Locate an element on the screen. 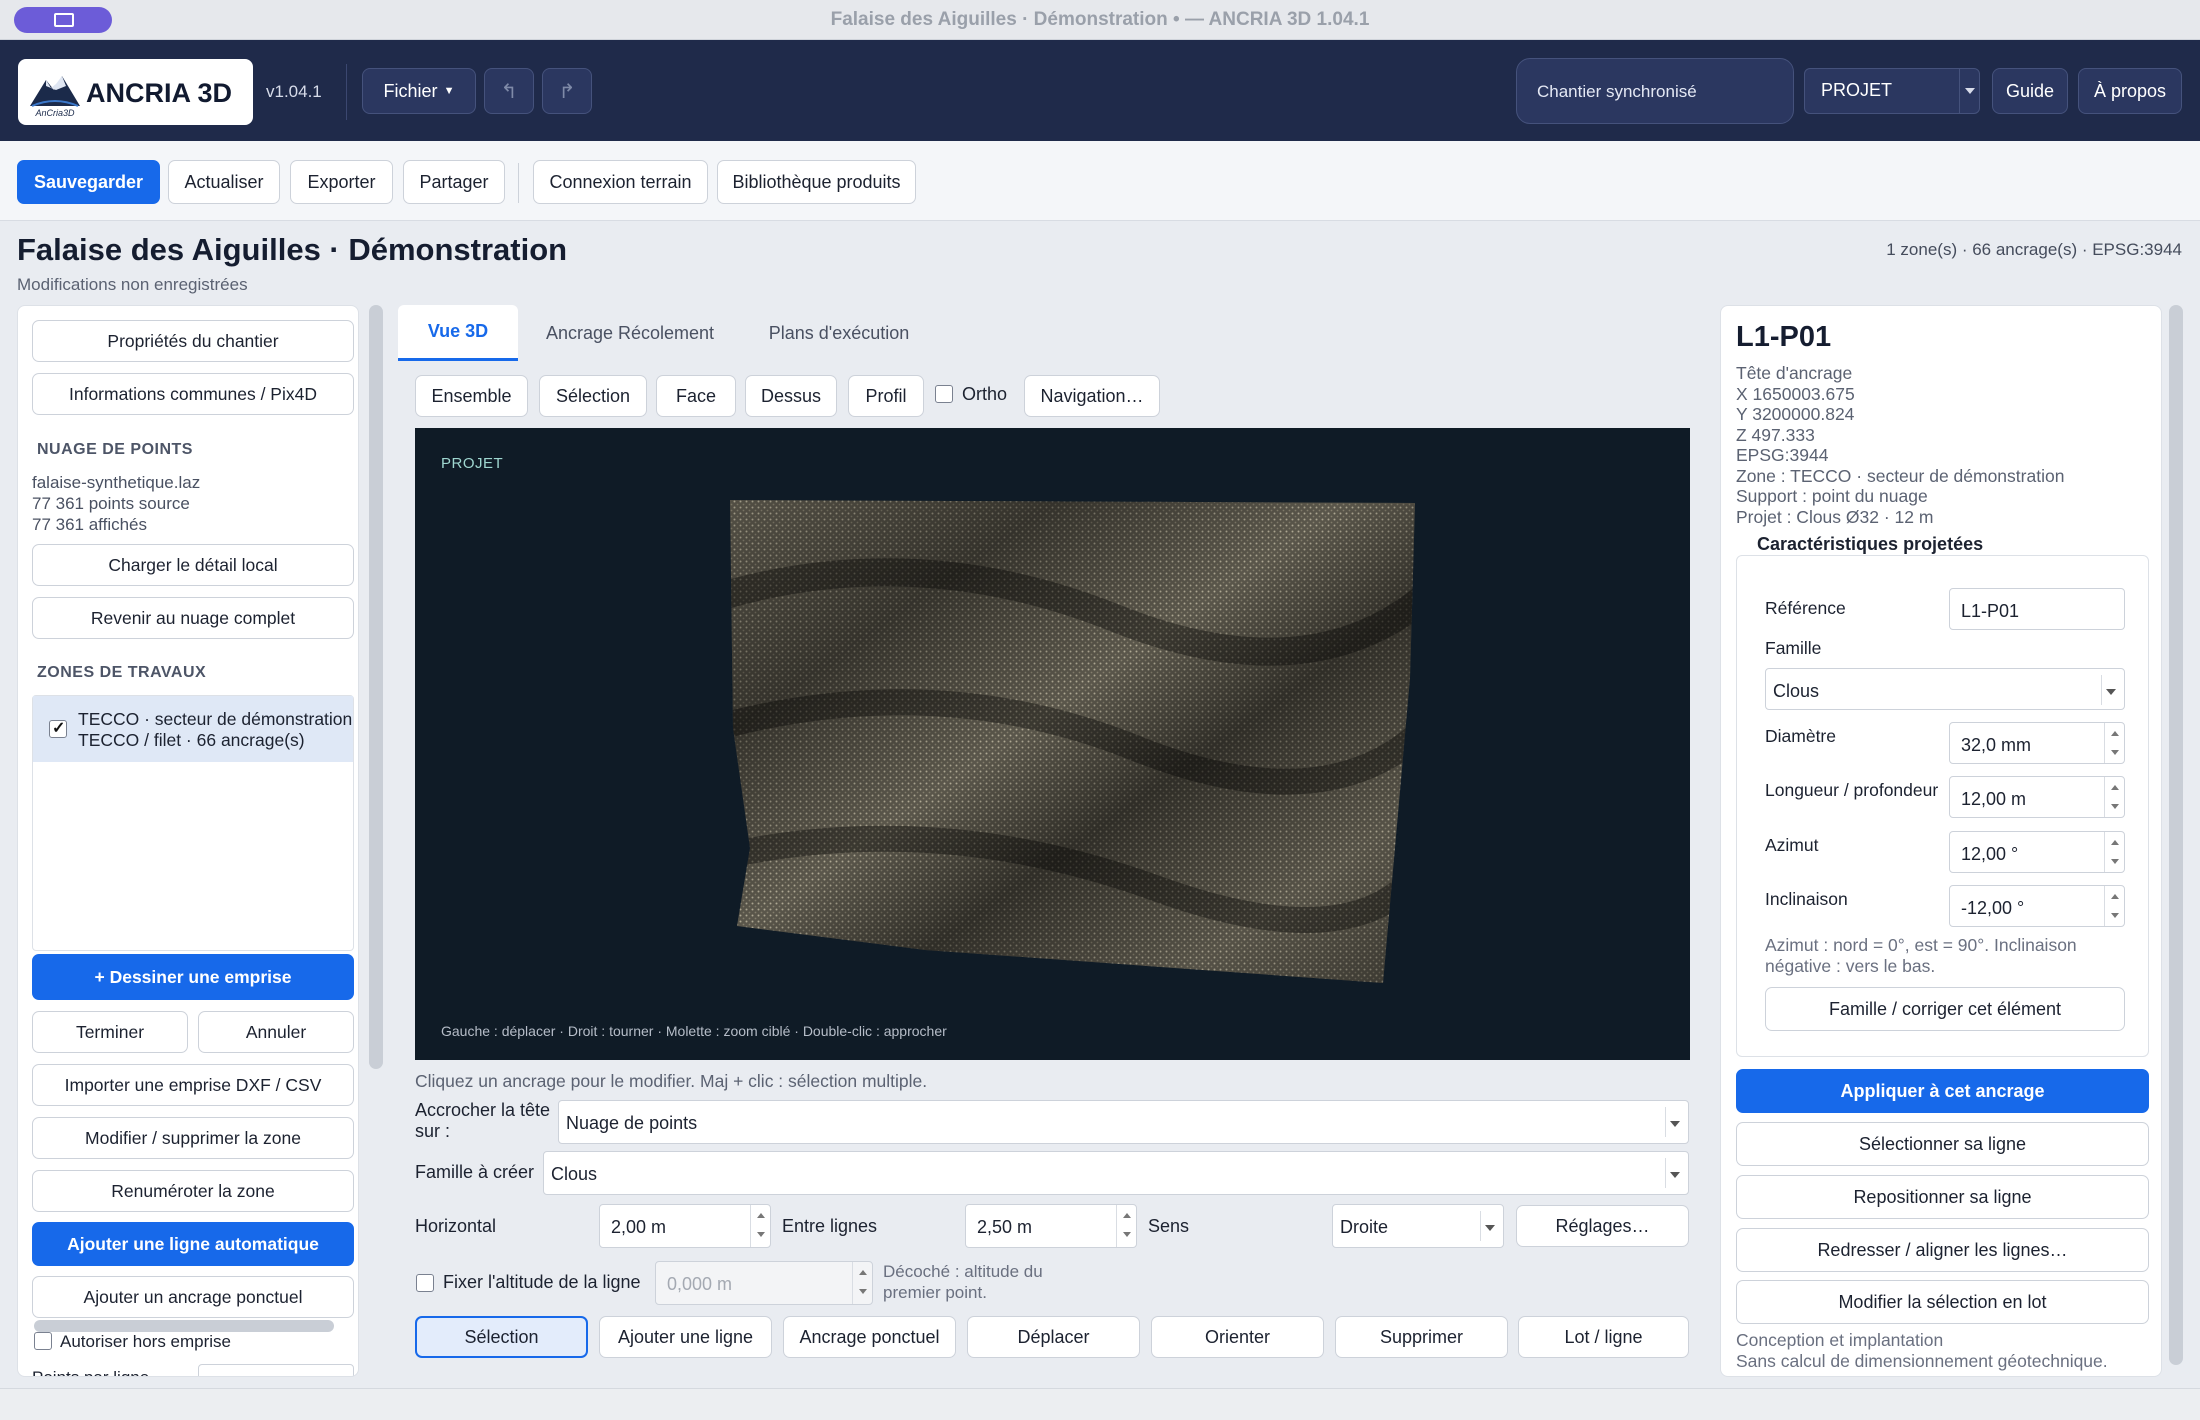 This screenshot has width=2200, height=1420. cancel-button: Annuler is located at coordinates (276, 1032).